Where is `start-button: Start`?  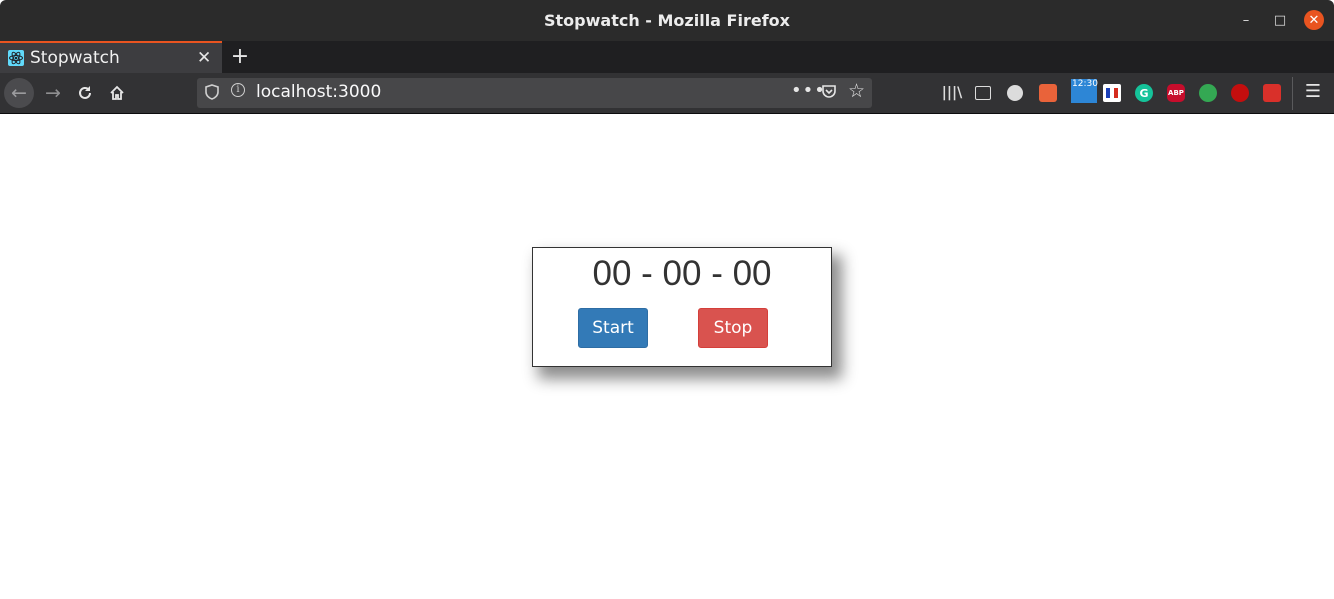 start-button: Start is located at coordinates (613, 328).